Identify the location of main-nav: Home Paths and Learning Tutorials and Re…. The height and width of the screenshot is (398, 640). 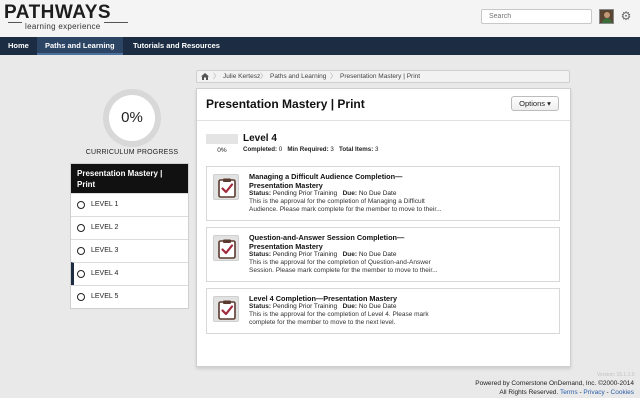
(320, 46).